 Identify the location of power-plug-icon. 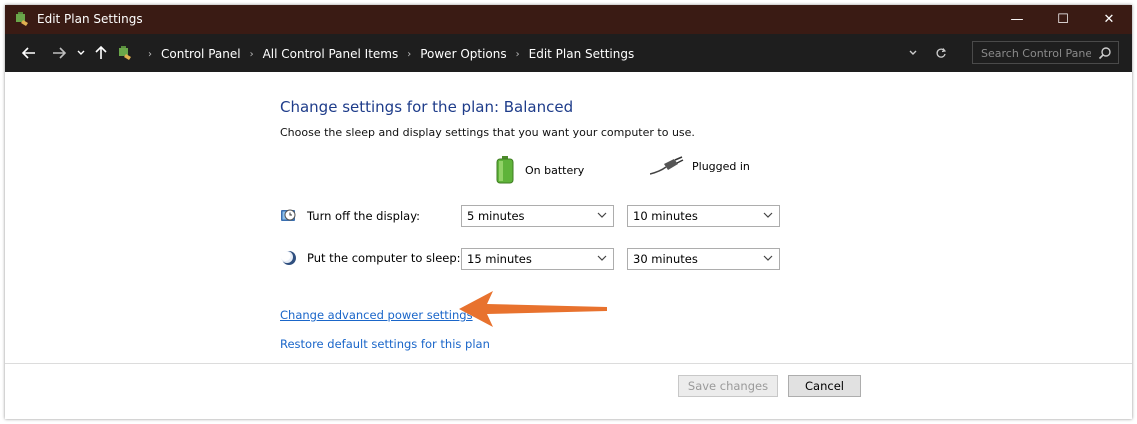
(667, 165).